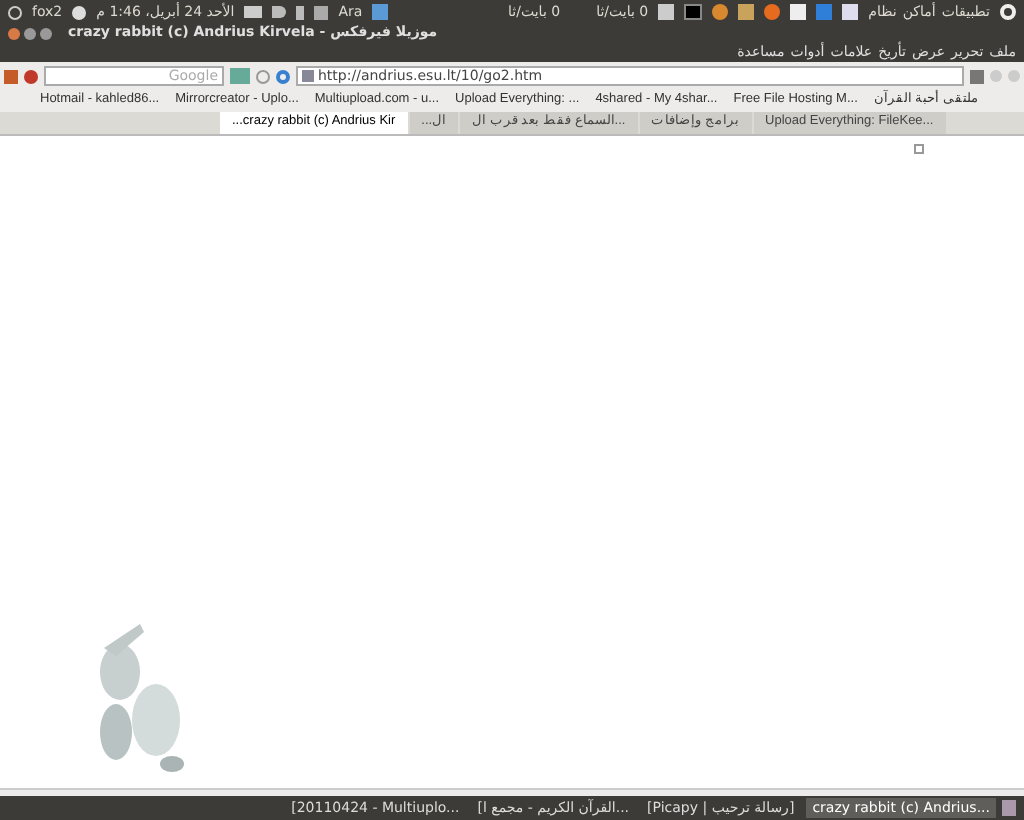 This screenshot has width=1024, height=820. I want to click on minimize-button, so click(30, 33).